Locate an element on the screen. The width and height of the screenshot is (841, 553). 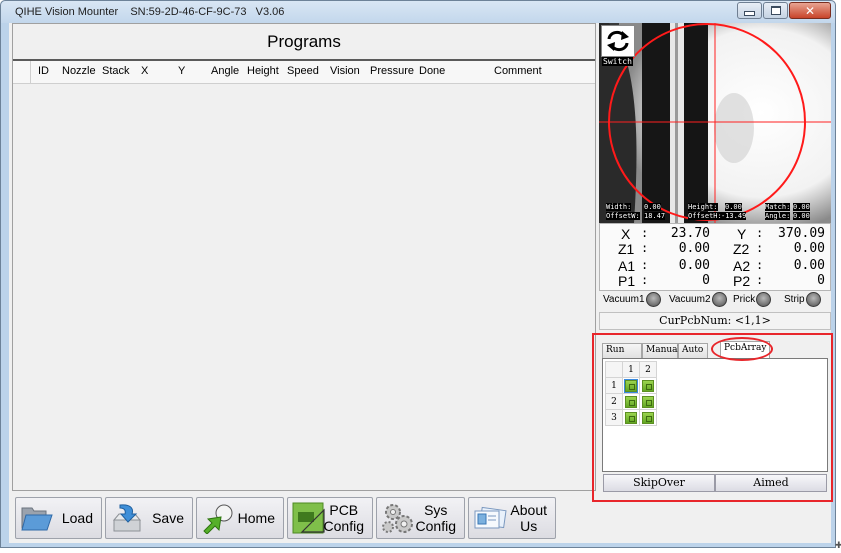
height-label: Height: is located at coordinates (703, 207).